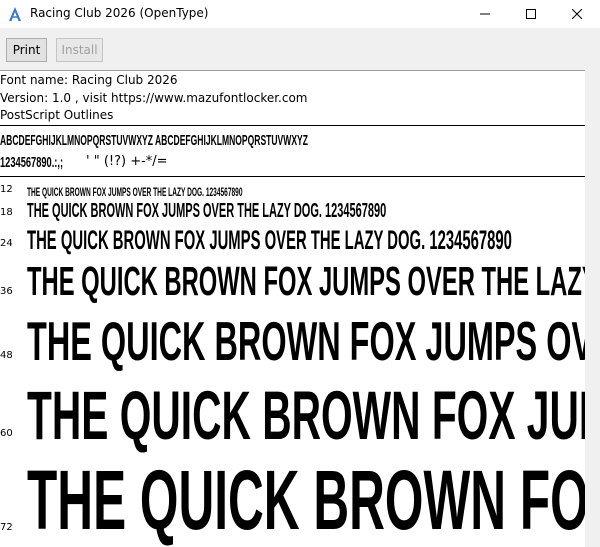  I want to click on toolbar: Print Install, so click(300, 49).